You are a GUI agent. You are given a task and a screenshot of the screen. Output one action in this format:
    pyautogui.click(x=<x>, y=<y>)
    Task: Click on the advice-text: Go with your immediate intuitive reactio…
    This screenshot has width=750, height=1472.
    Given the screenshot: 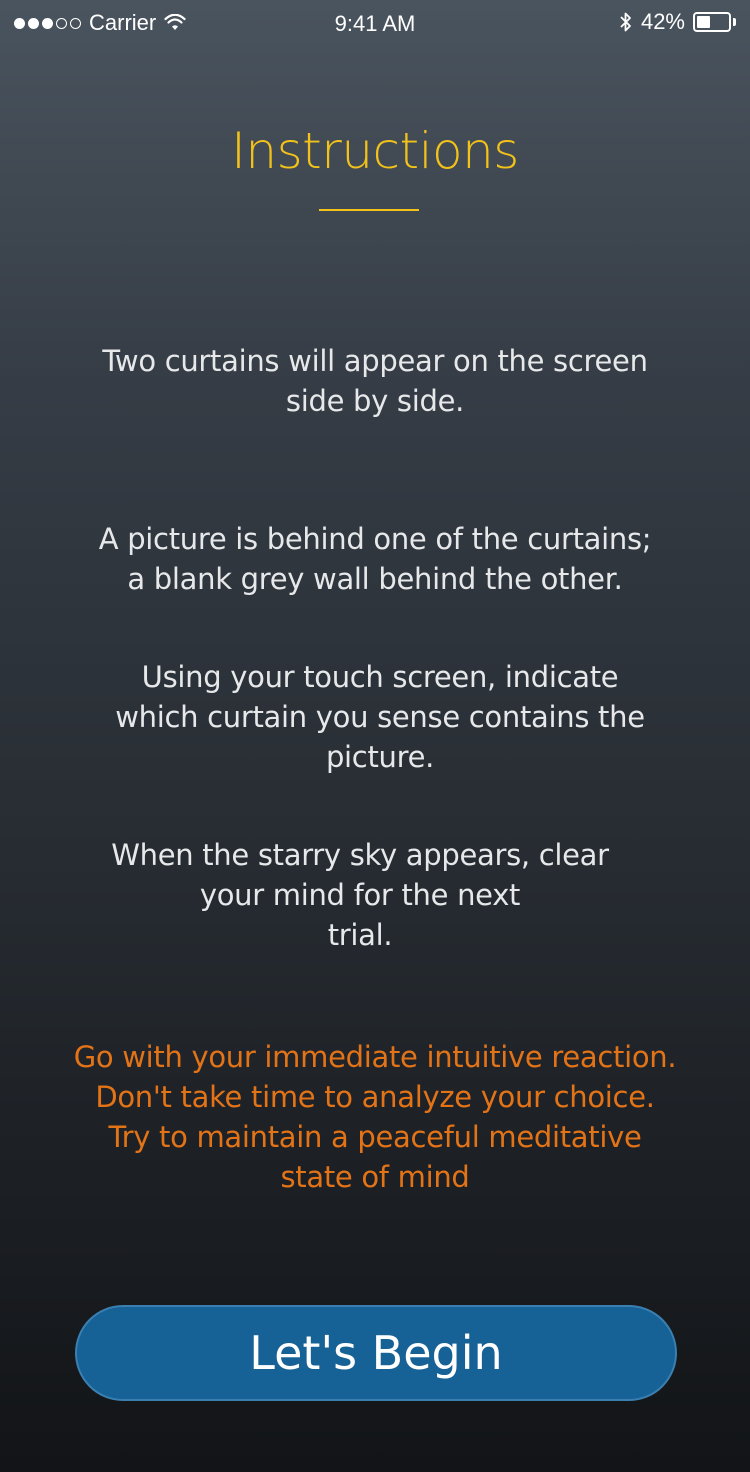 What is the action you would take?
    pyautogui.click(x=375, y=1117)
    